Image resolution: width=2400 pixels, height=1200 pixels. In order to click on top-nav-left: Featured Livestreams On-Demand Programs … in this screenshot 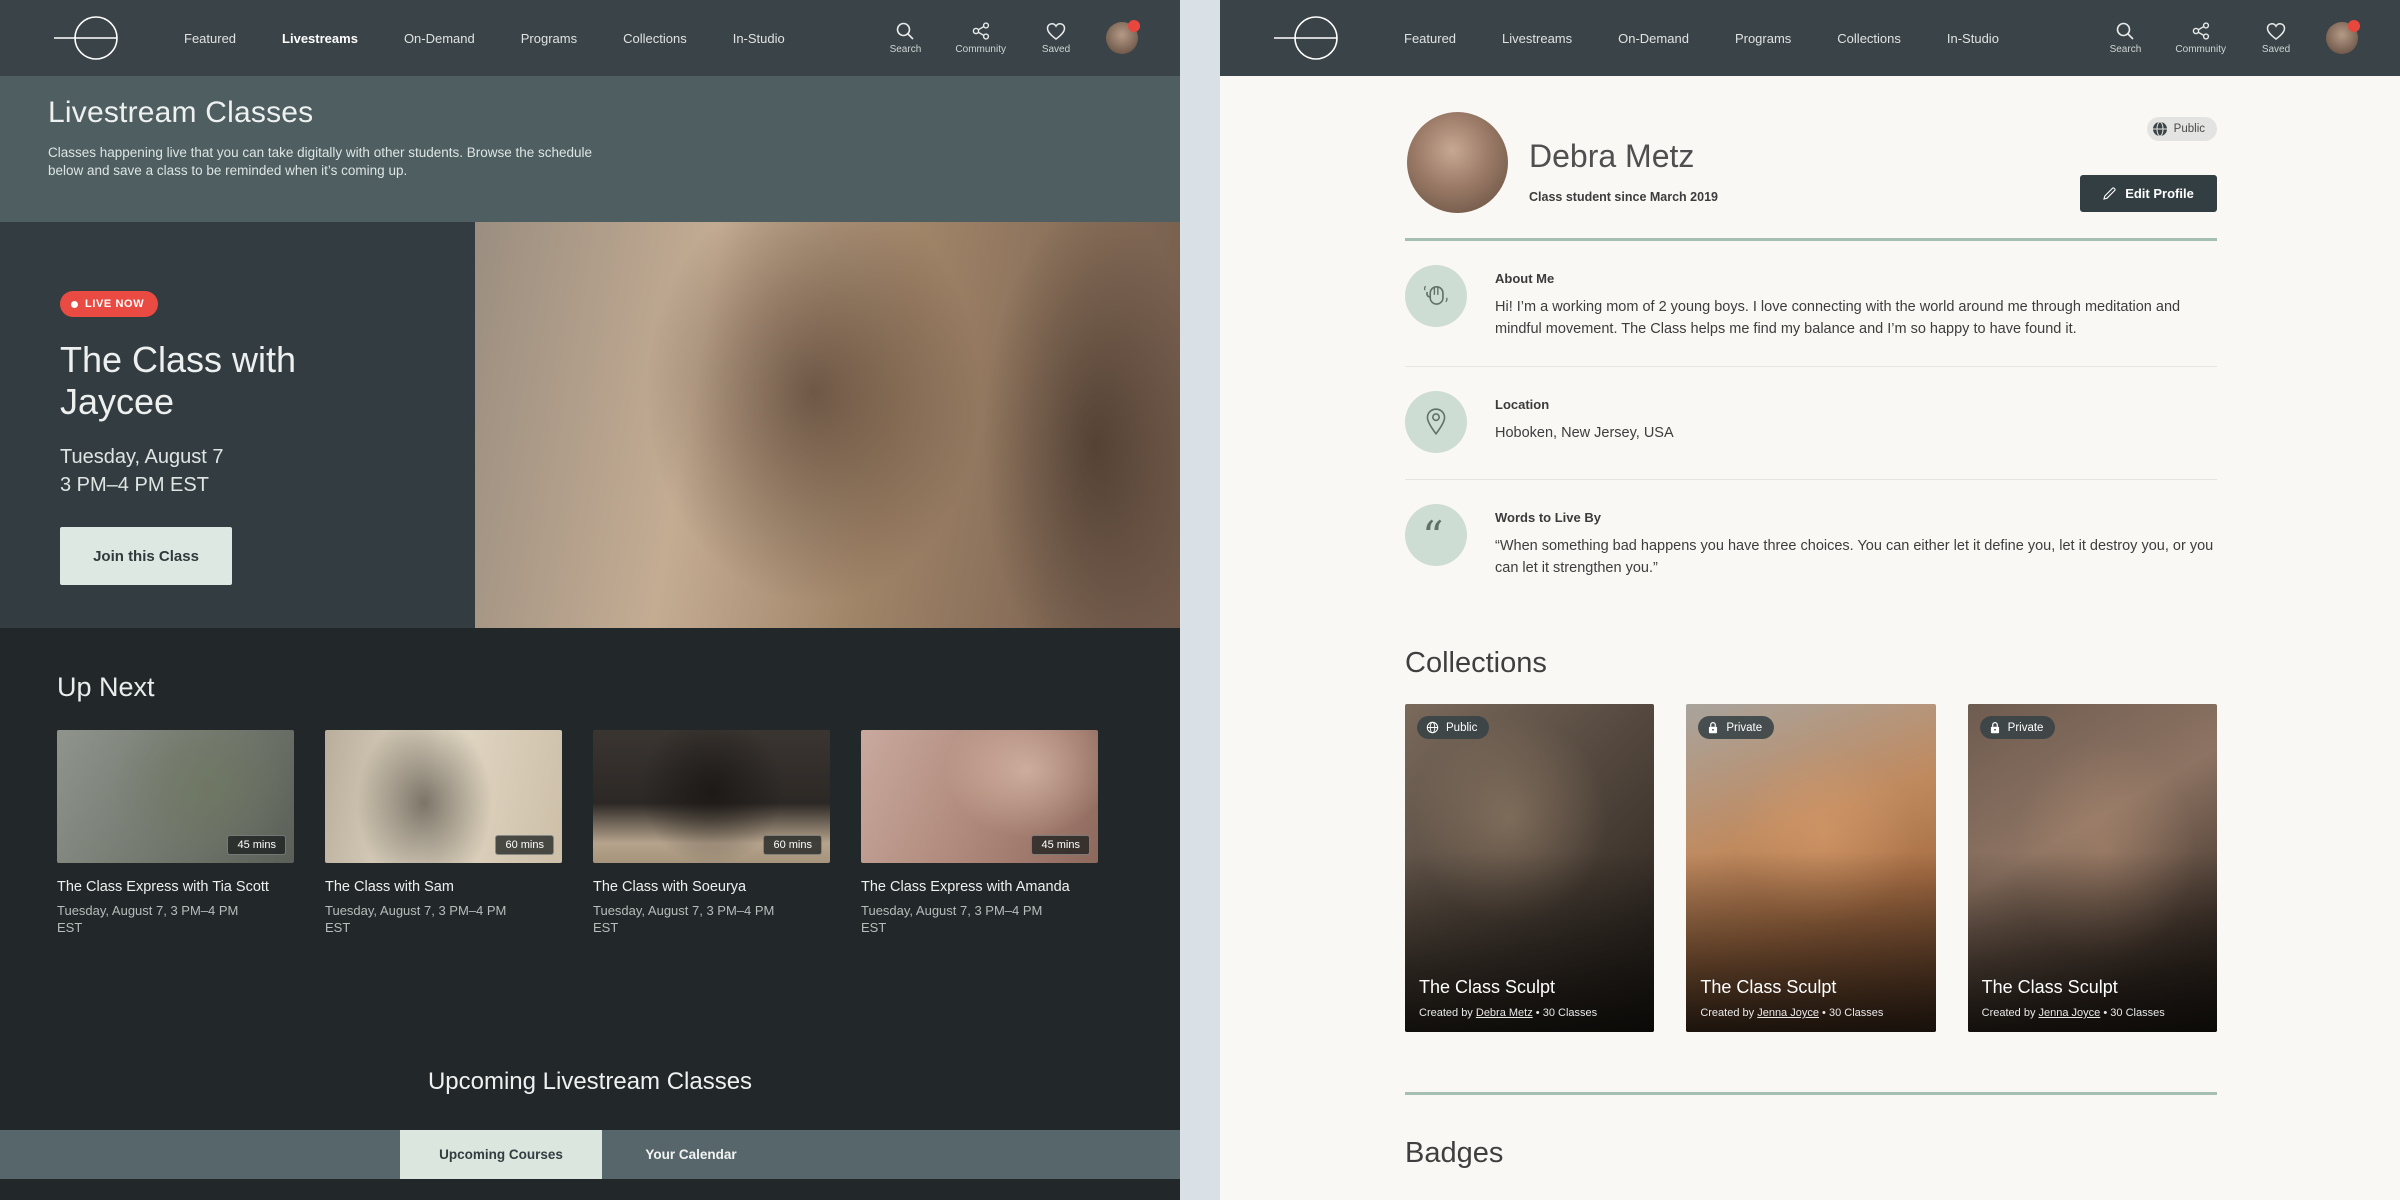, I will do `click(590, 38)`.